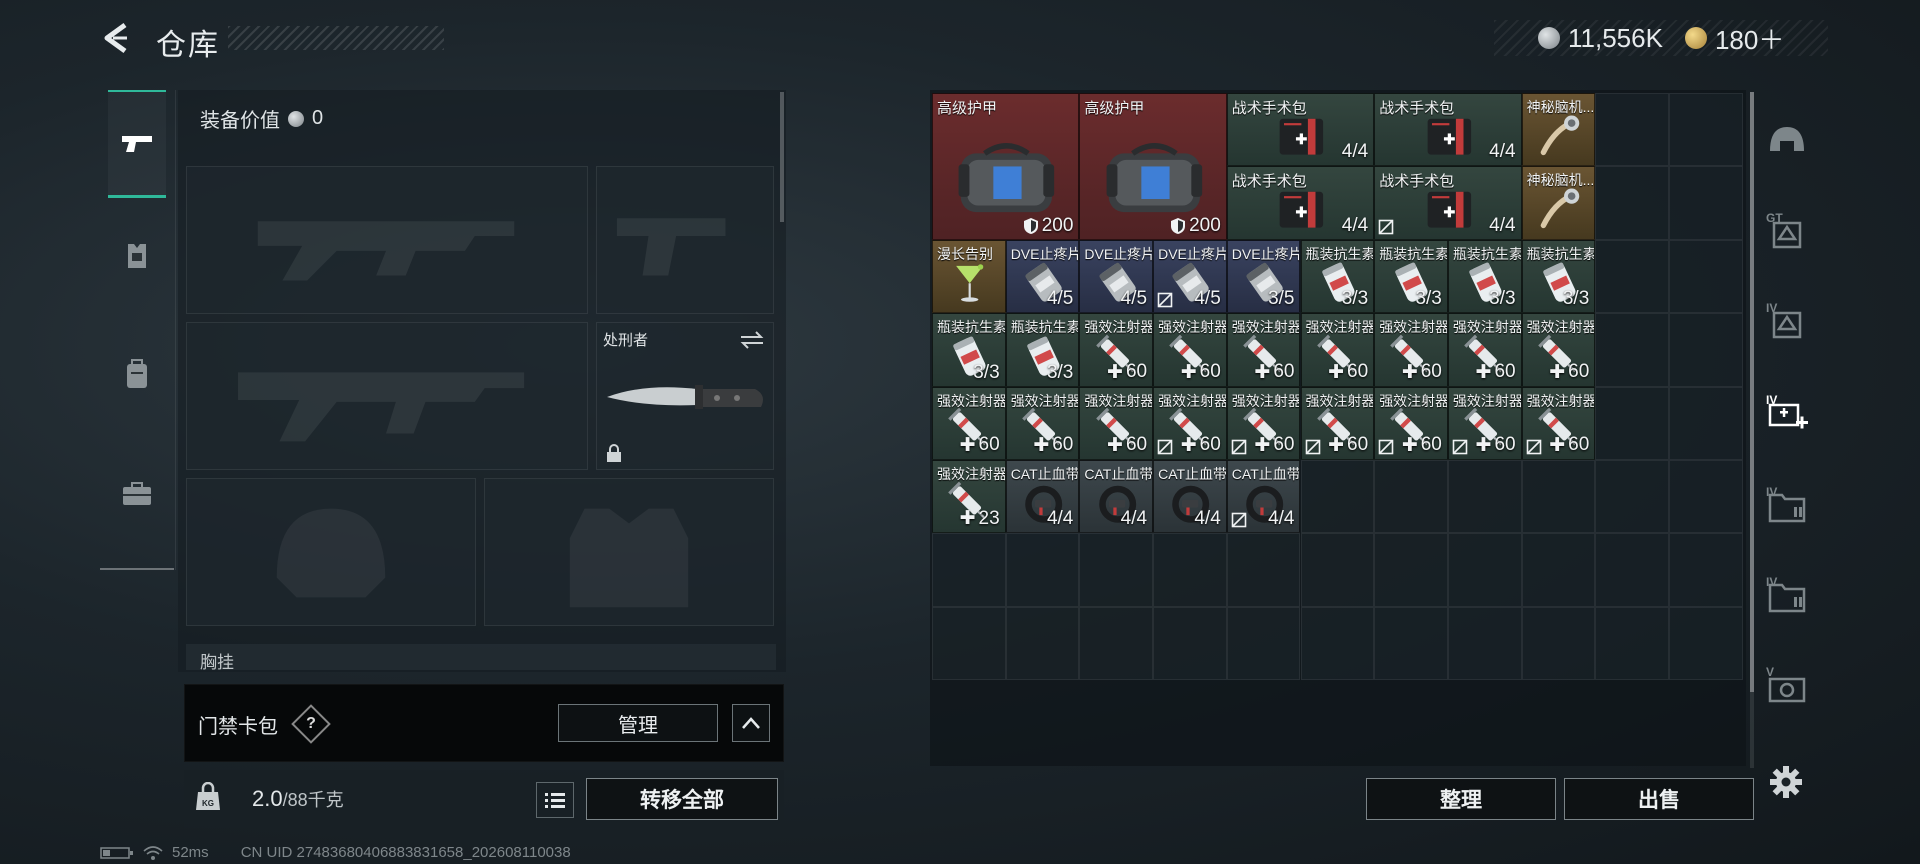  What do you see at coordinates (1787, 686) in the screenshot?
I see `category-tab: V` at bounding box center [1787, 686].